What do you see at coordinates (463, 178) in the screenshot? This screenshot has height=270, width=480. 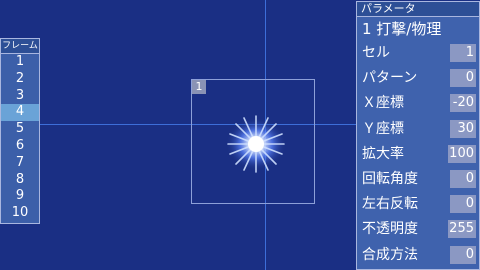 I see `param-value-rotation: 0` at bounding box center [463, 178].